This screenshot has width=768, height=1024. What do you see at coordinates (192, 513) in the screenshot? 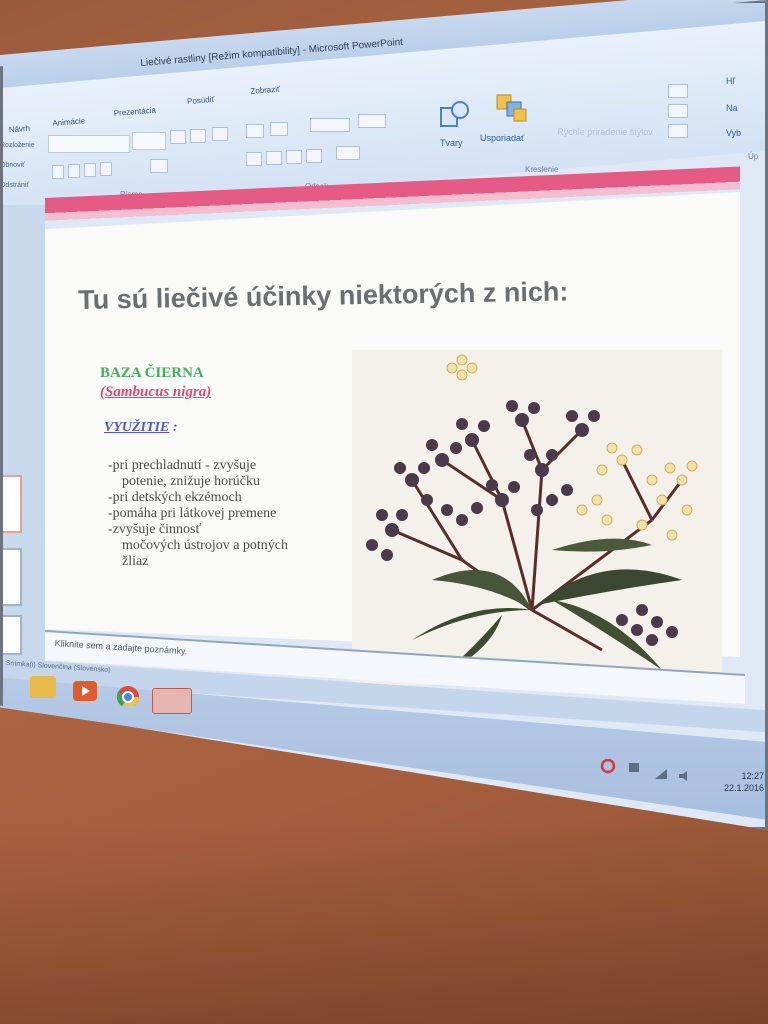
I see `list-item: -pomáha pri látkovej premene` at bounding box center [192, 513].